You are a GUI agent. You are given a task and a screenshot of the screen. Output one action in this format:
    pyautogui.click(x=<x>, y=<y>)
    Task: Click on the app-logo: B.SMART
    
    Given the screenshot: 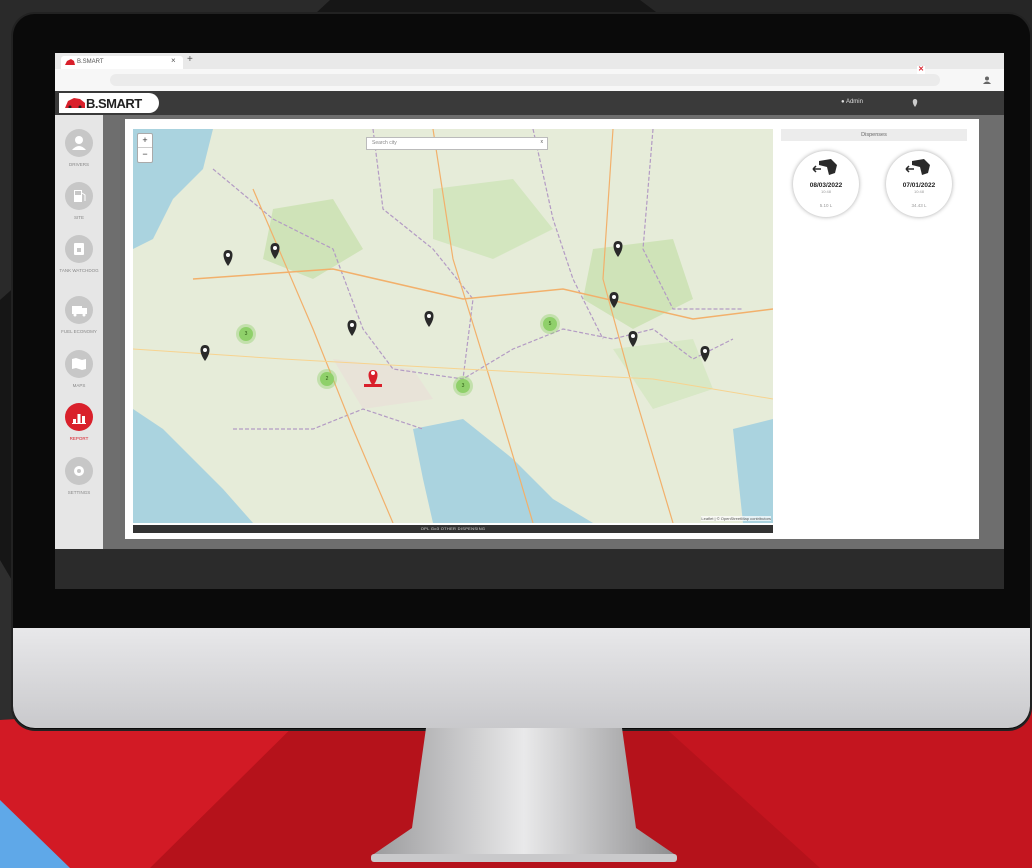 What is the action you would take?
    pyautogui.click(x=109, y=103)
    